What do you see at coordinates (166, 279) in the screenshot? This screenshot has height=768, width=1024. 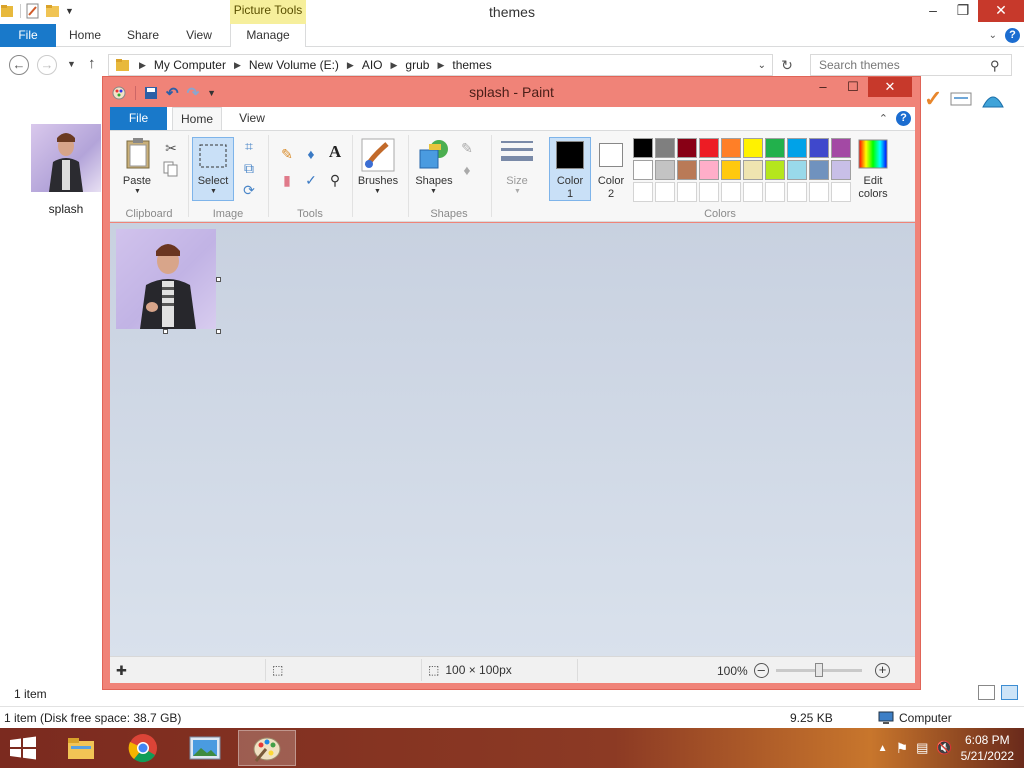 I see `canvas-image` at bounding box center [166, 279].